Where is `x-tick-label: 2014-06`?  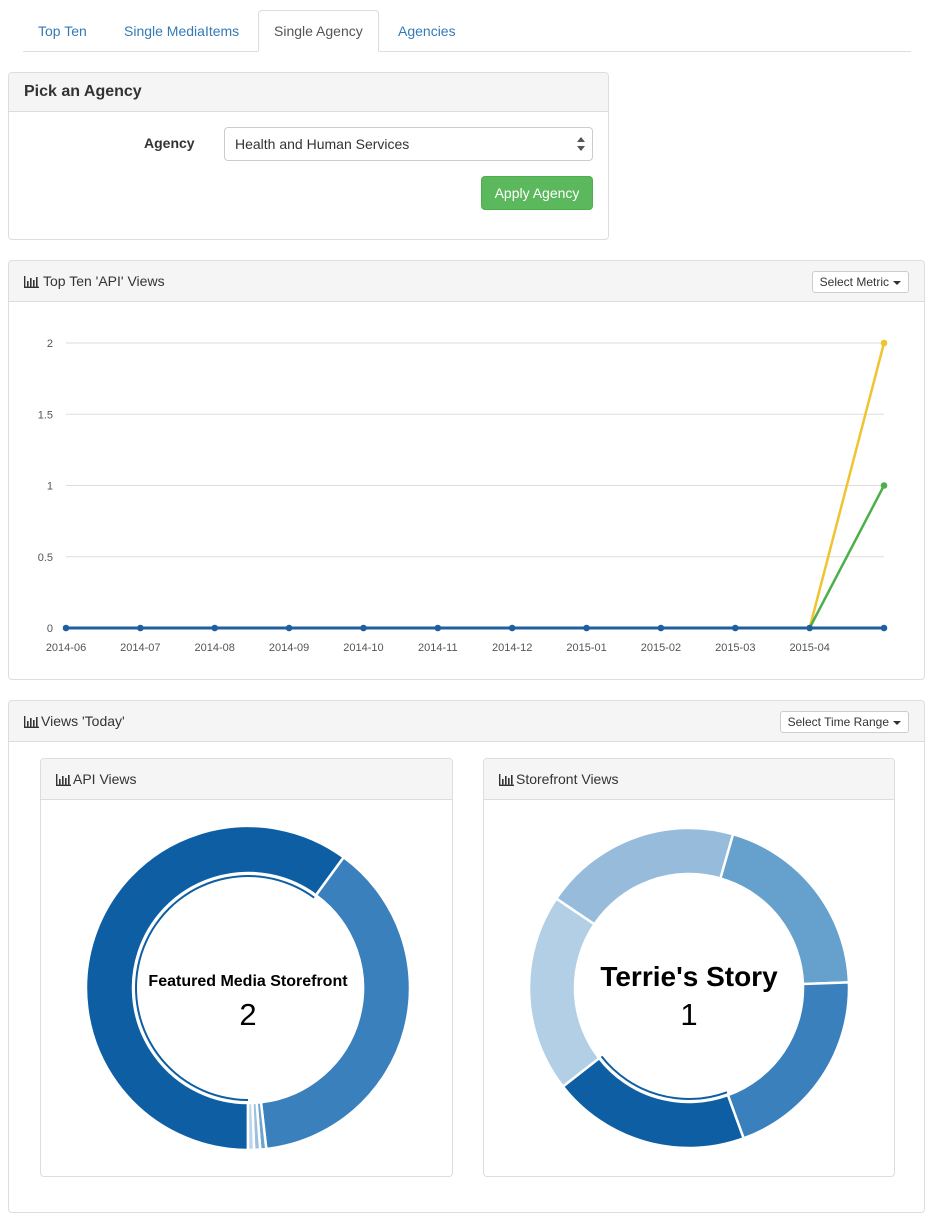
x-tick-label: 2014-06 is located at coordinates (66, 648).